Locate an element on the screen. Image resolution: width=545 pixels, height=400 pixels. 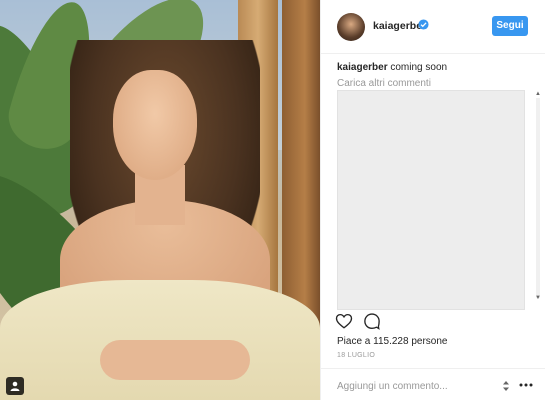
comment-bar is located at coordinates (433, 384).